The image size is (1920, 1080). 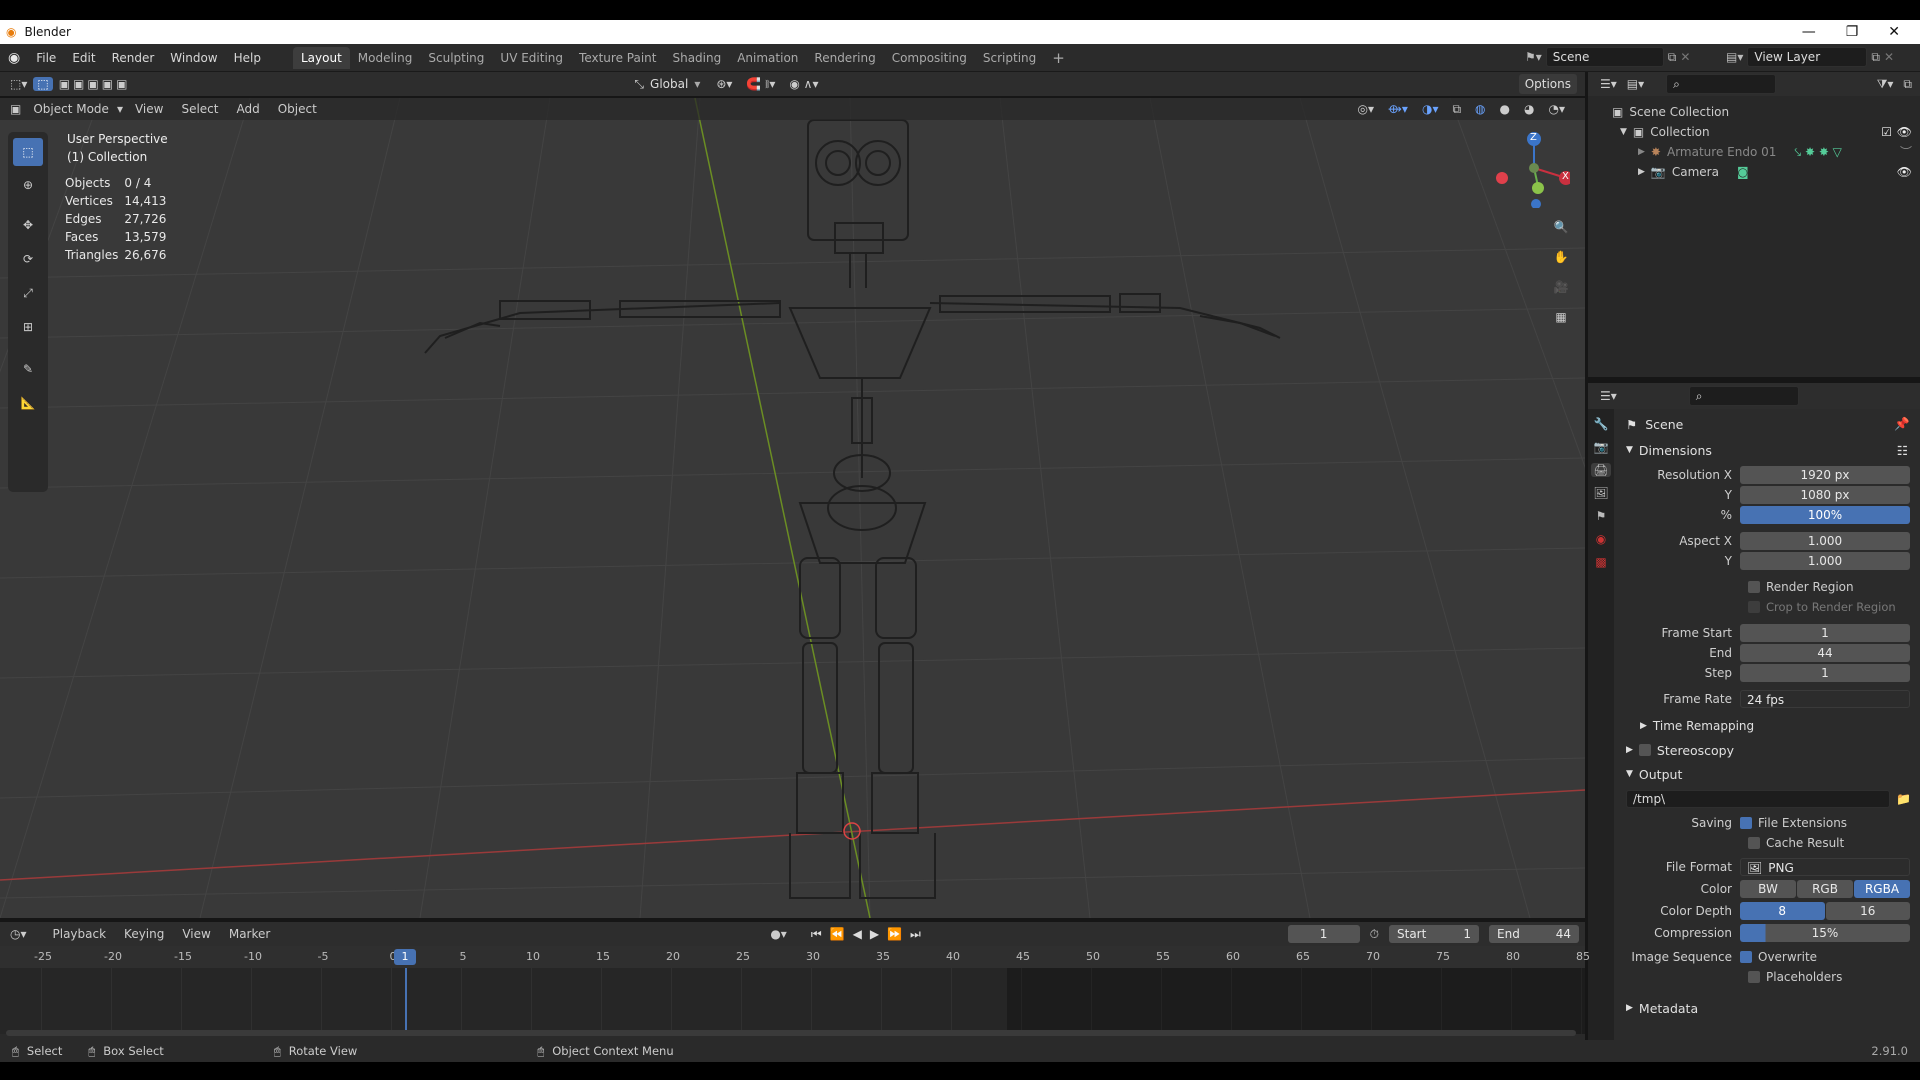 I want to click on color-rgba-button: RGBA, so click(x=1882, y=889).